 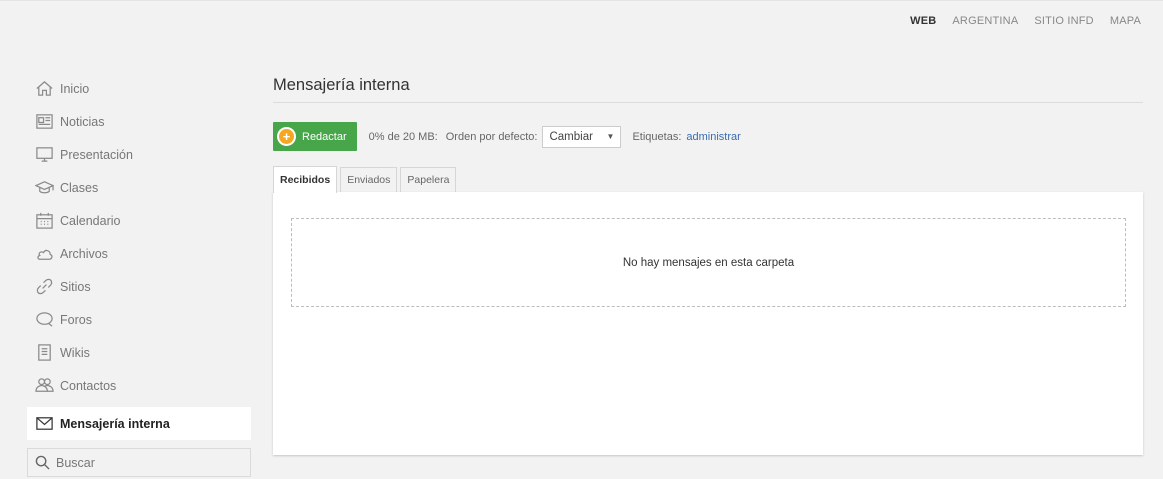 What do you see at coordinates (923, 21) in the screenshot?
I see `top-nav-web: WEB` at bounding box center [923, 21].